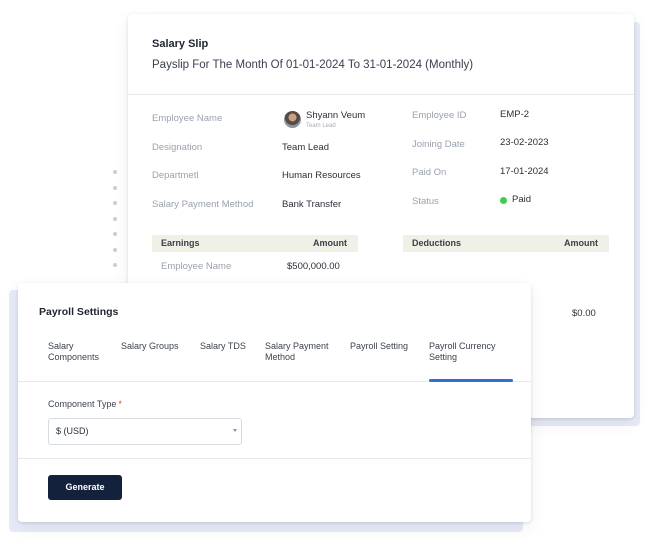 This screenshot has width=656, height=541. I want to click on earnings-row-label: Employee Name, so click(196, 266).